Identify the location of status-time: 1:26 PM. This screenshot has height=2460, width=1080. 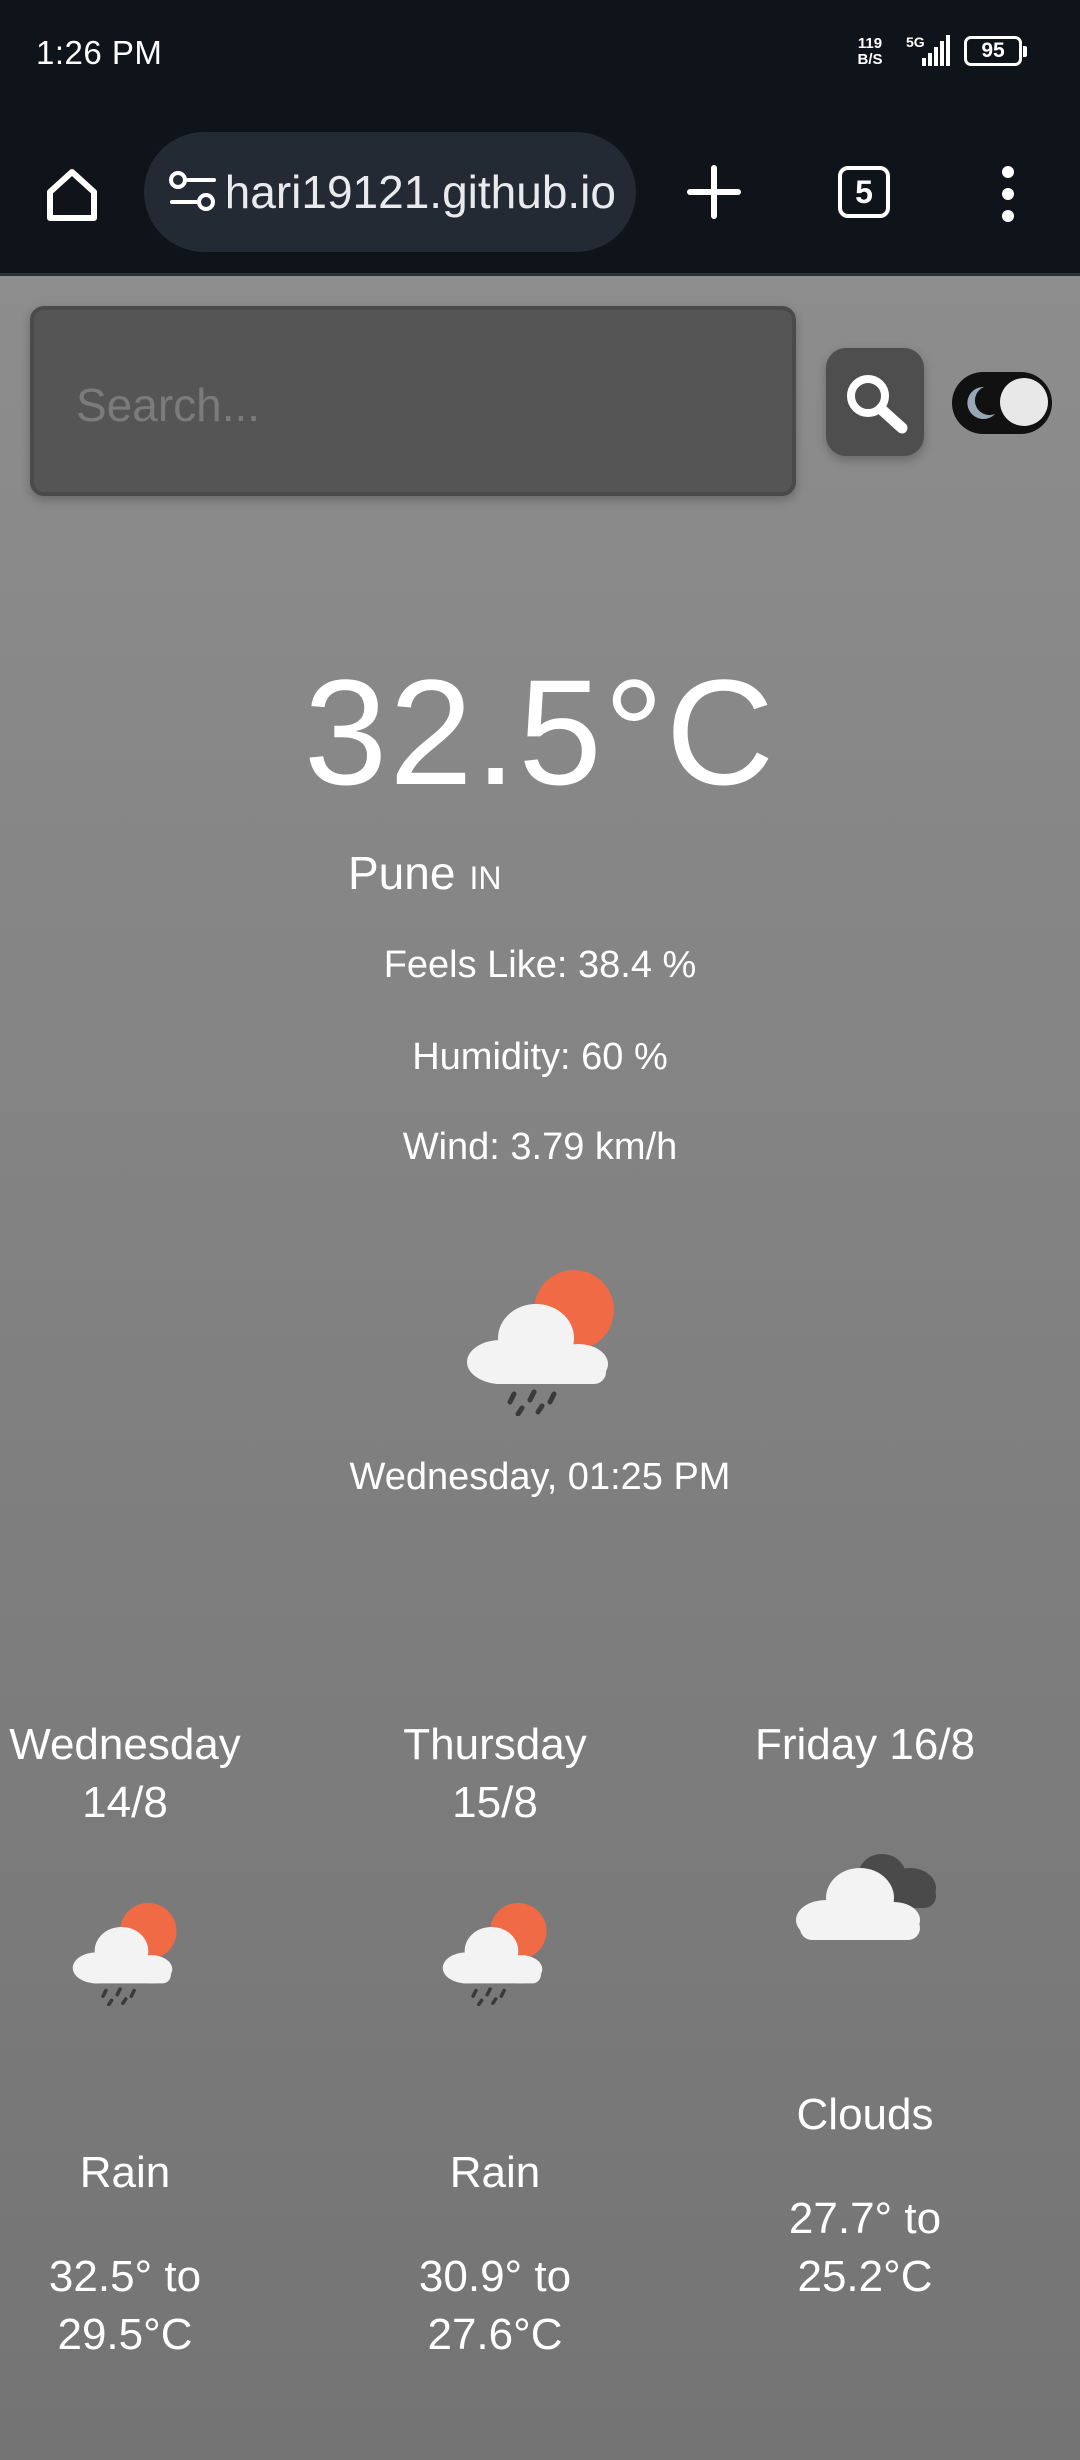
(99, 52).